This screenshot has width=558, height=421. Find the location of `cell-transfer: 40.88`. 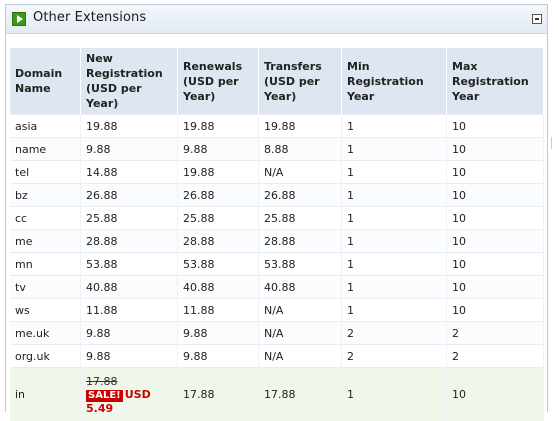

cell-transfer: 40.88 is located at coordinates (300, 287).